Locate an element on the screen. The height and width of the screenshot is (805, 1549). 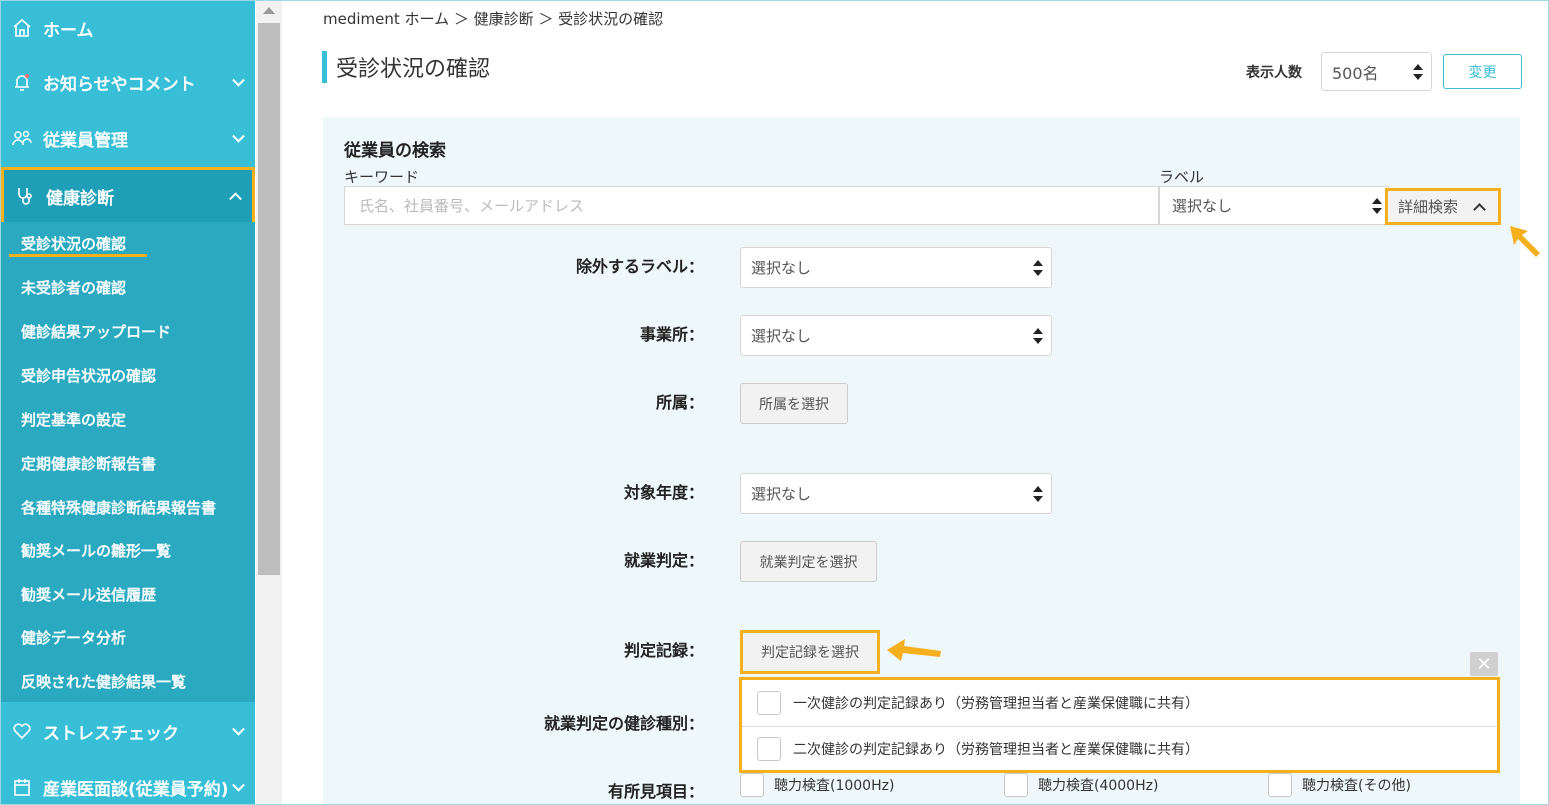
search-section-title: 従業員の検索 is located at coordinates (395, 151).